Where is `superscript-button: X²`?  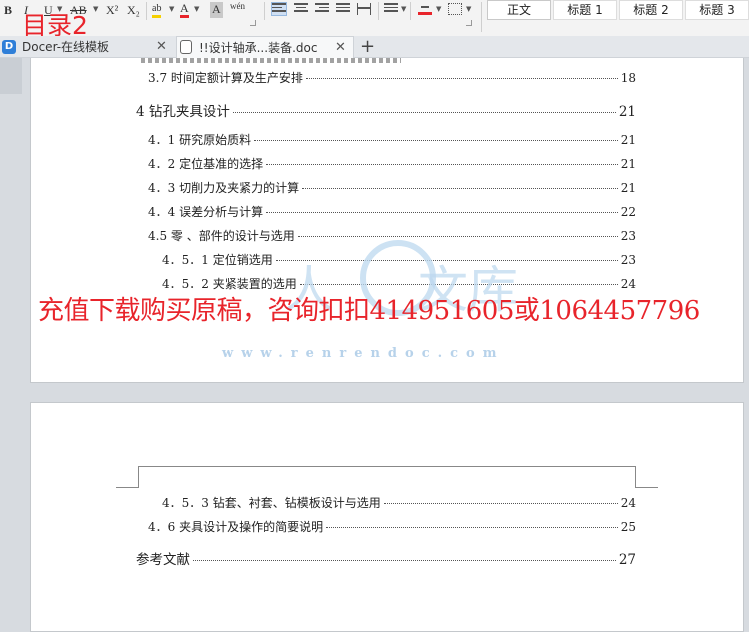 superscript-button: X² is located at coordinates (112, 10).